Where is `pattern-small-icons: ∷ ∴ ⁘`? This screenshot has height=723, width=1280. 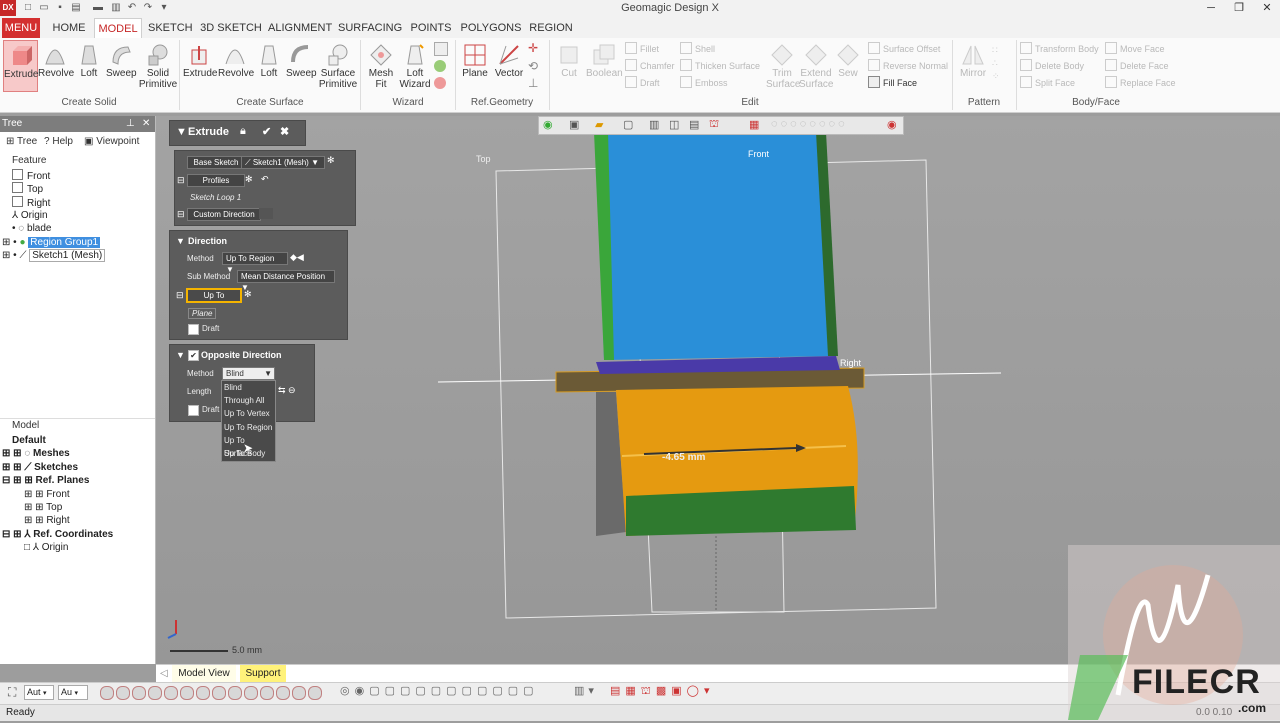 pattern-small-icons: ∷ ∴ ⁘ is located at coordinates (998, 64).